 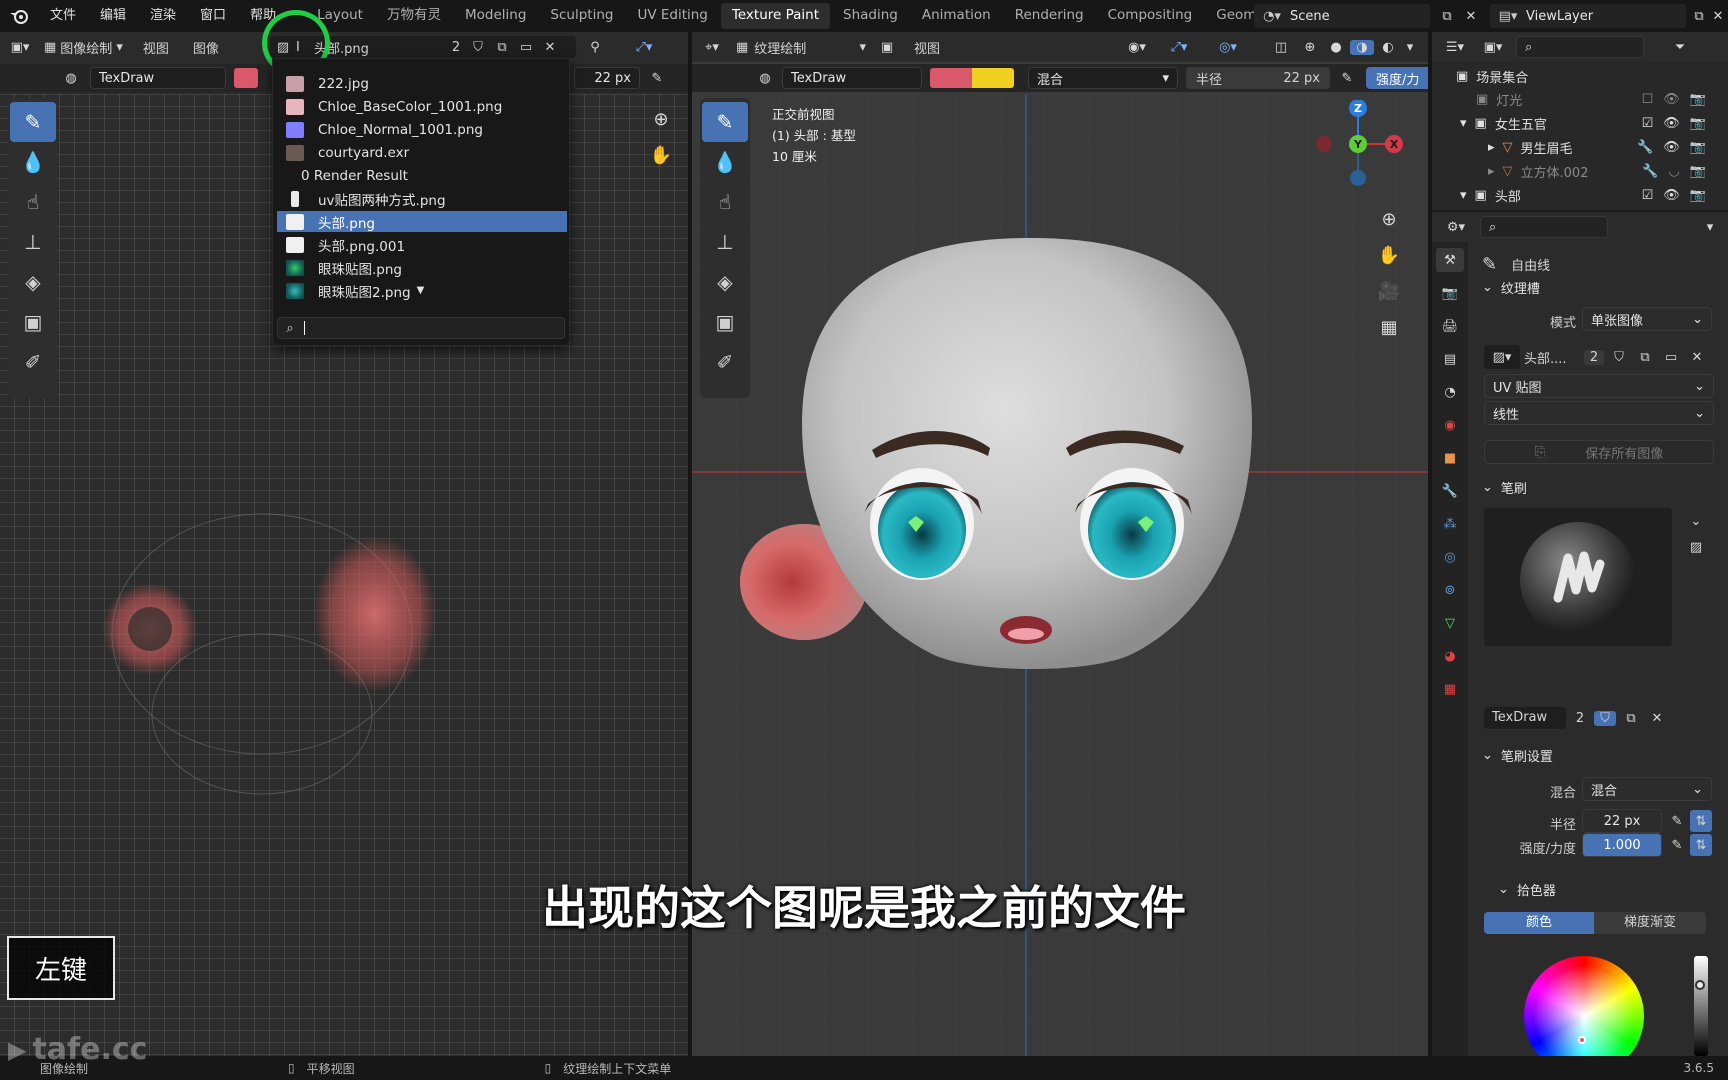 What do you see at coordinates (870, 16) in the screenshot?
I see `tab-shading: Shading` at bounding box center [870, 16].